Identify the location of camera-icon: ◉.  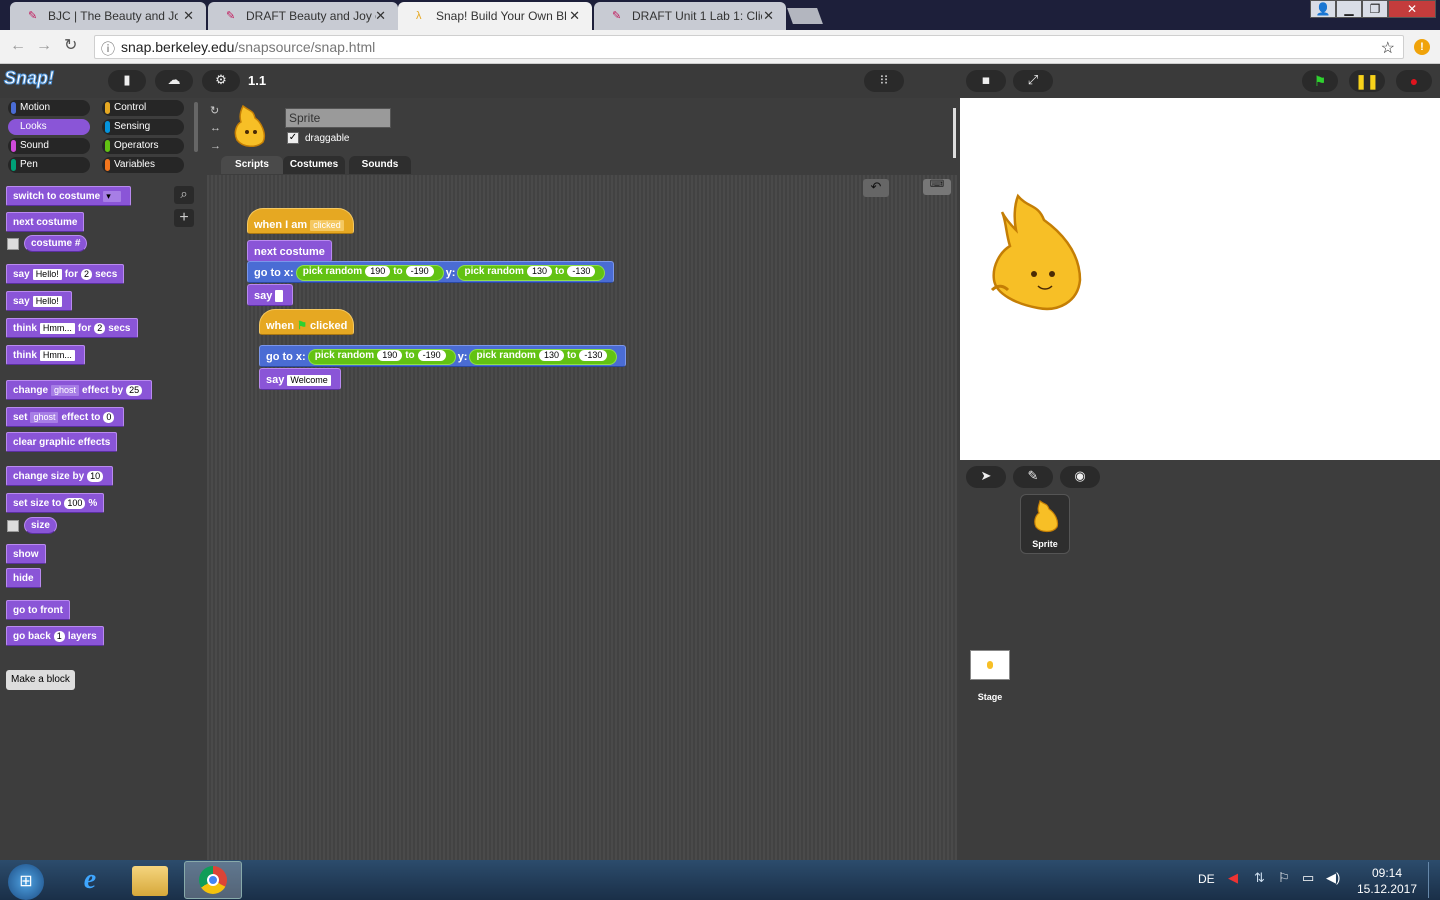
(1080, 477).